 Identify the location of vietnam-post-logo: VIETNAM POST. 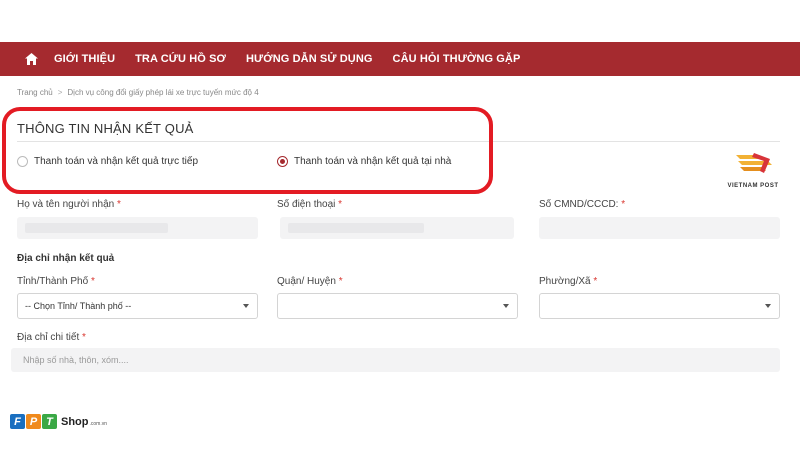
(753, 170).